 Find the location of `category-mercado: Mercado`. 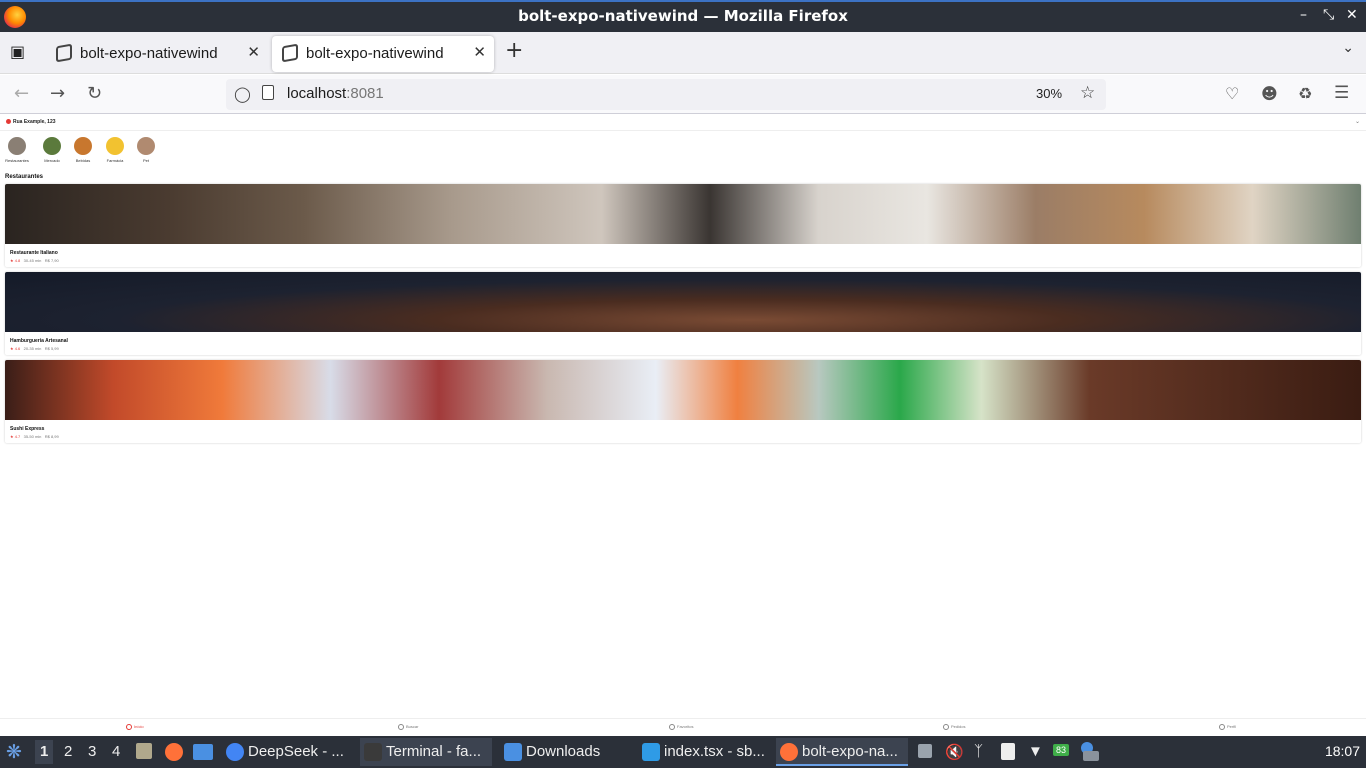

category-mercado: Mercado is located at coordinates (52, 150).